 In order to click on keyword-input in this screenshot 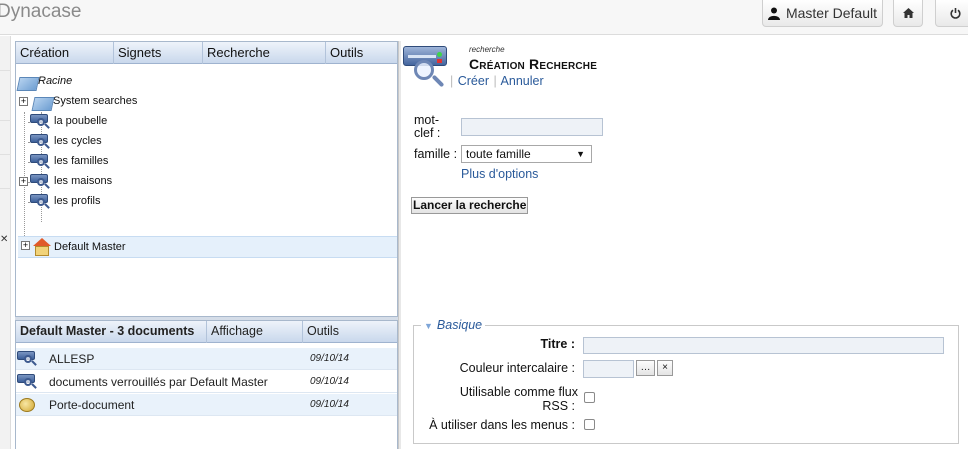, I will do `click(532, 127)`.